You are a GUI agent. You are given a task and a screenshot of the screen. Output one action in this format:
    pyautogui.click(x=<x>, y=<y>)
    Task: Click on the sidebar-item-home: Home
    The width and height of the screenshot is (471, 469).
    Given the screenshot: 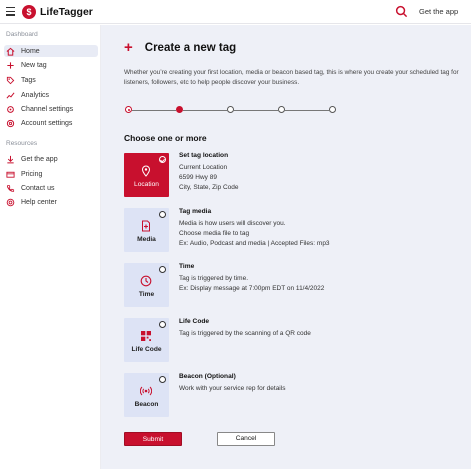 What is the action you would take?
    pyautogui.click(x=51, y=51)
    